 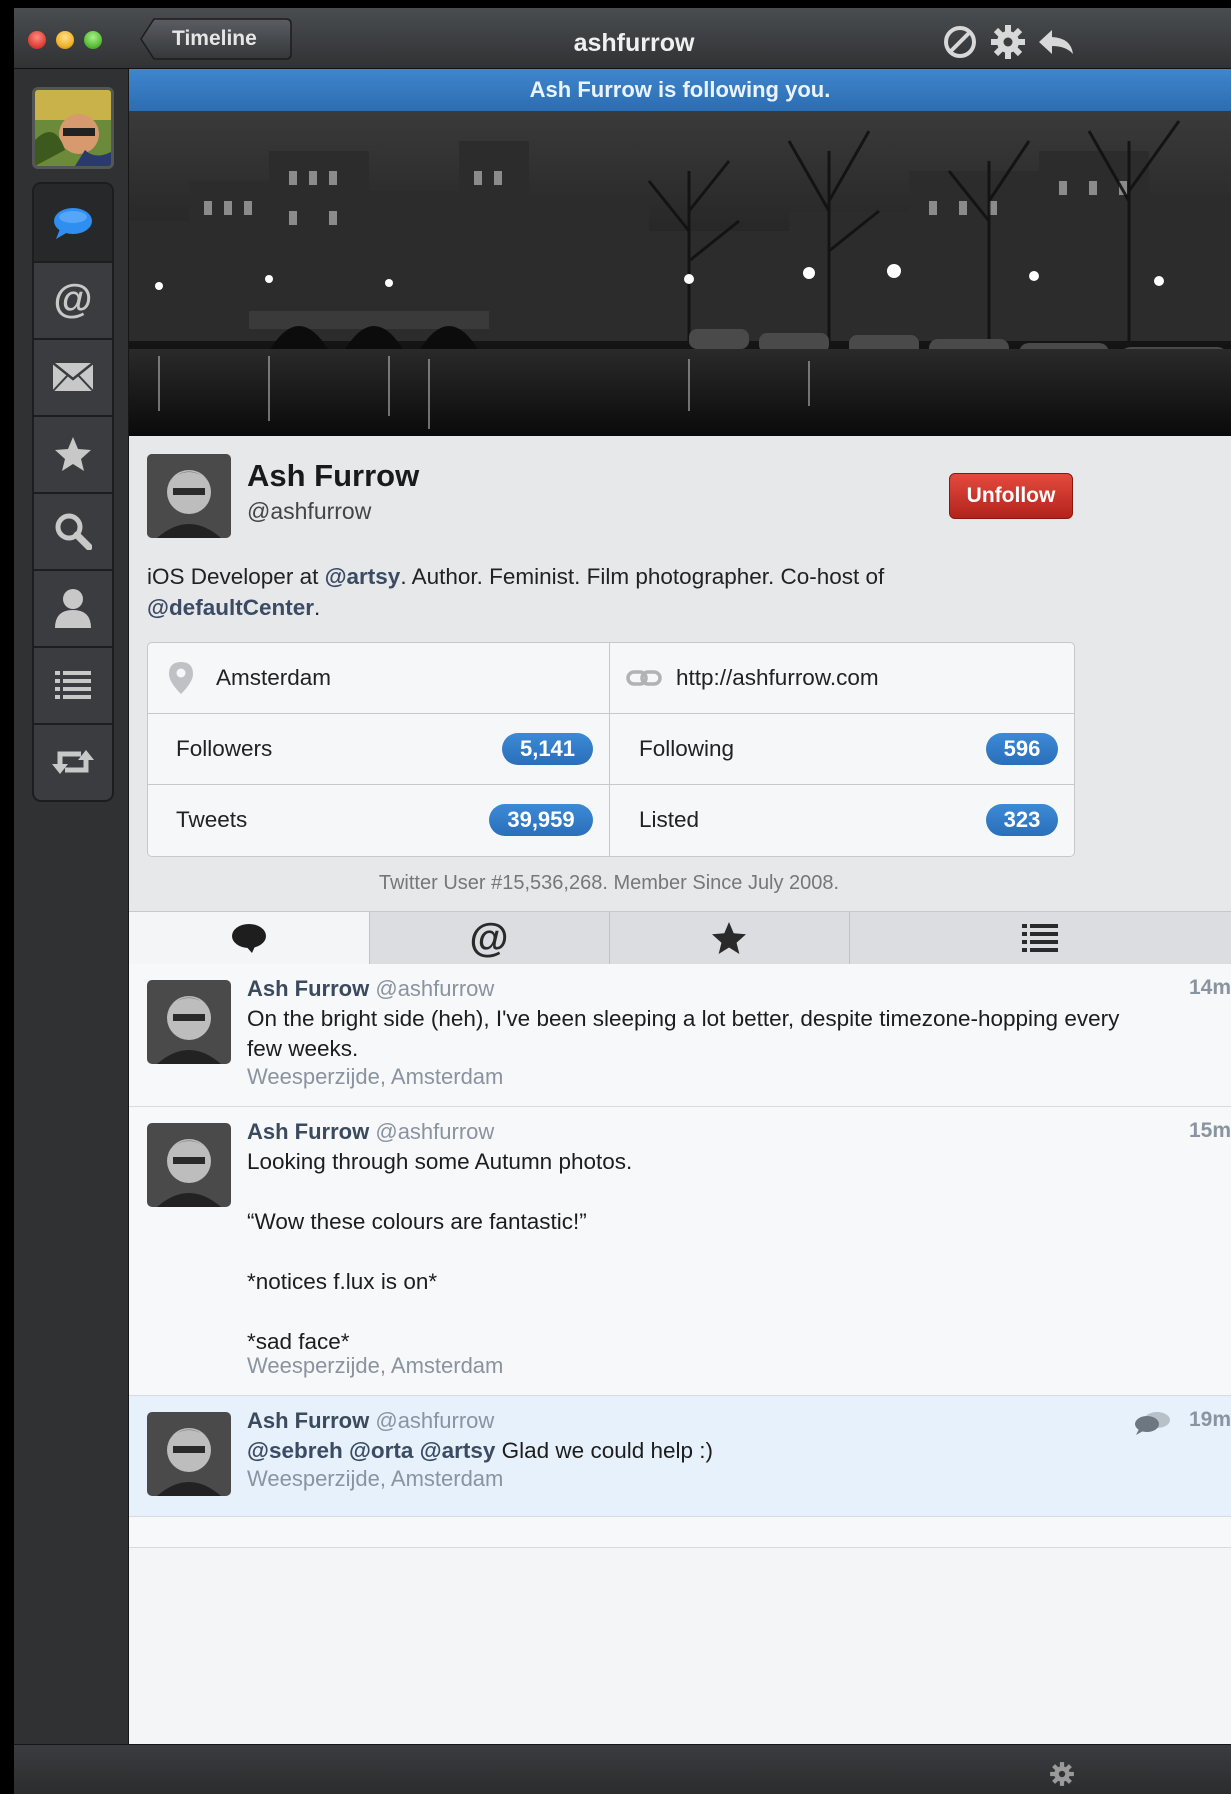 I want to click on conversation-icon, so click(x=1152, y=1423).